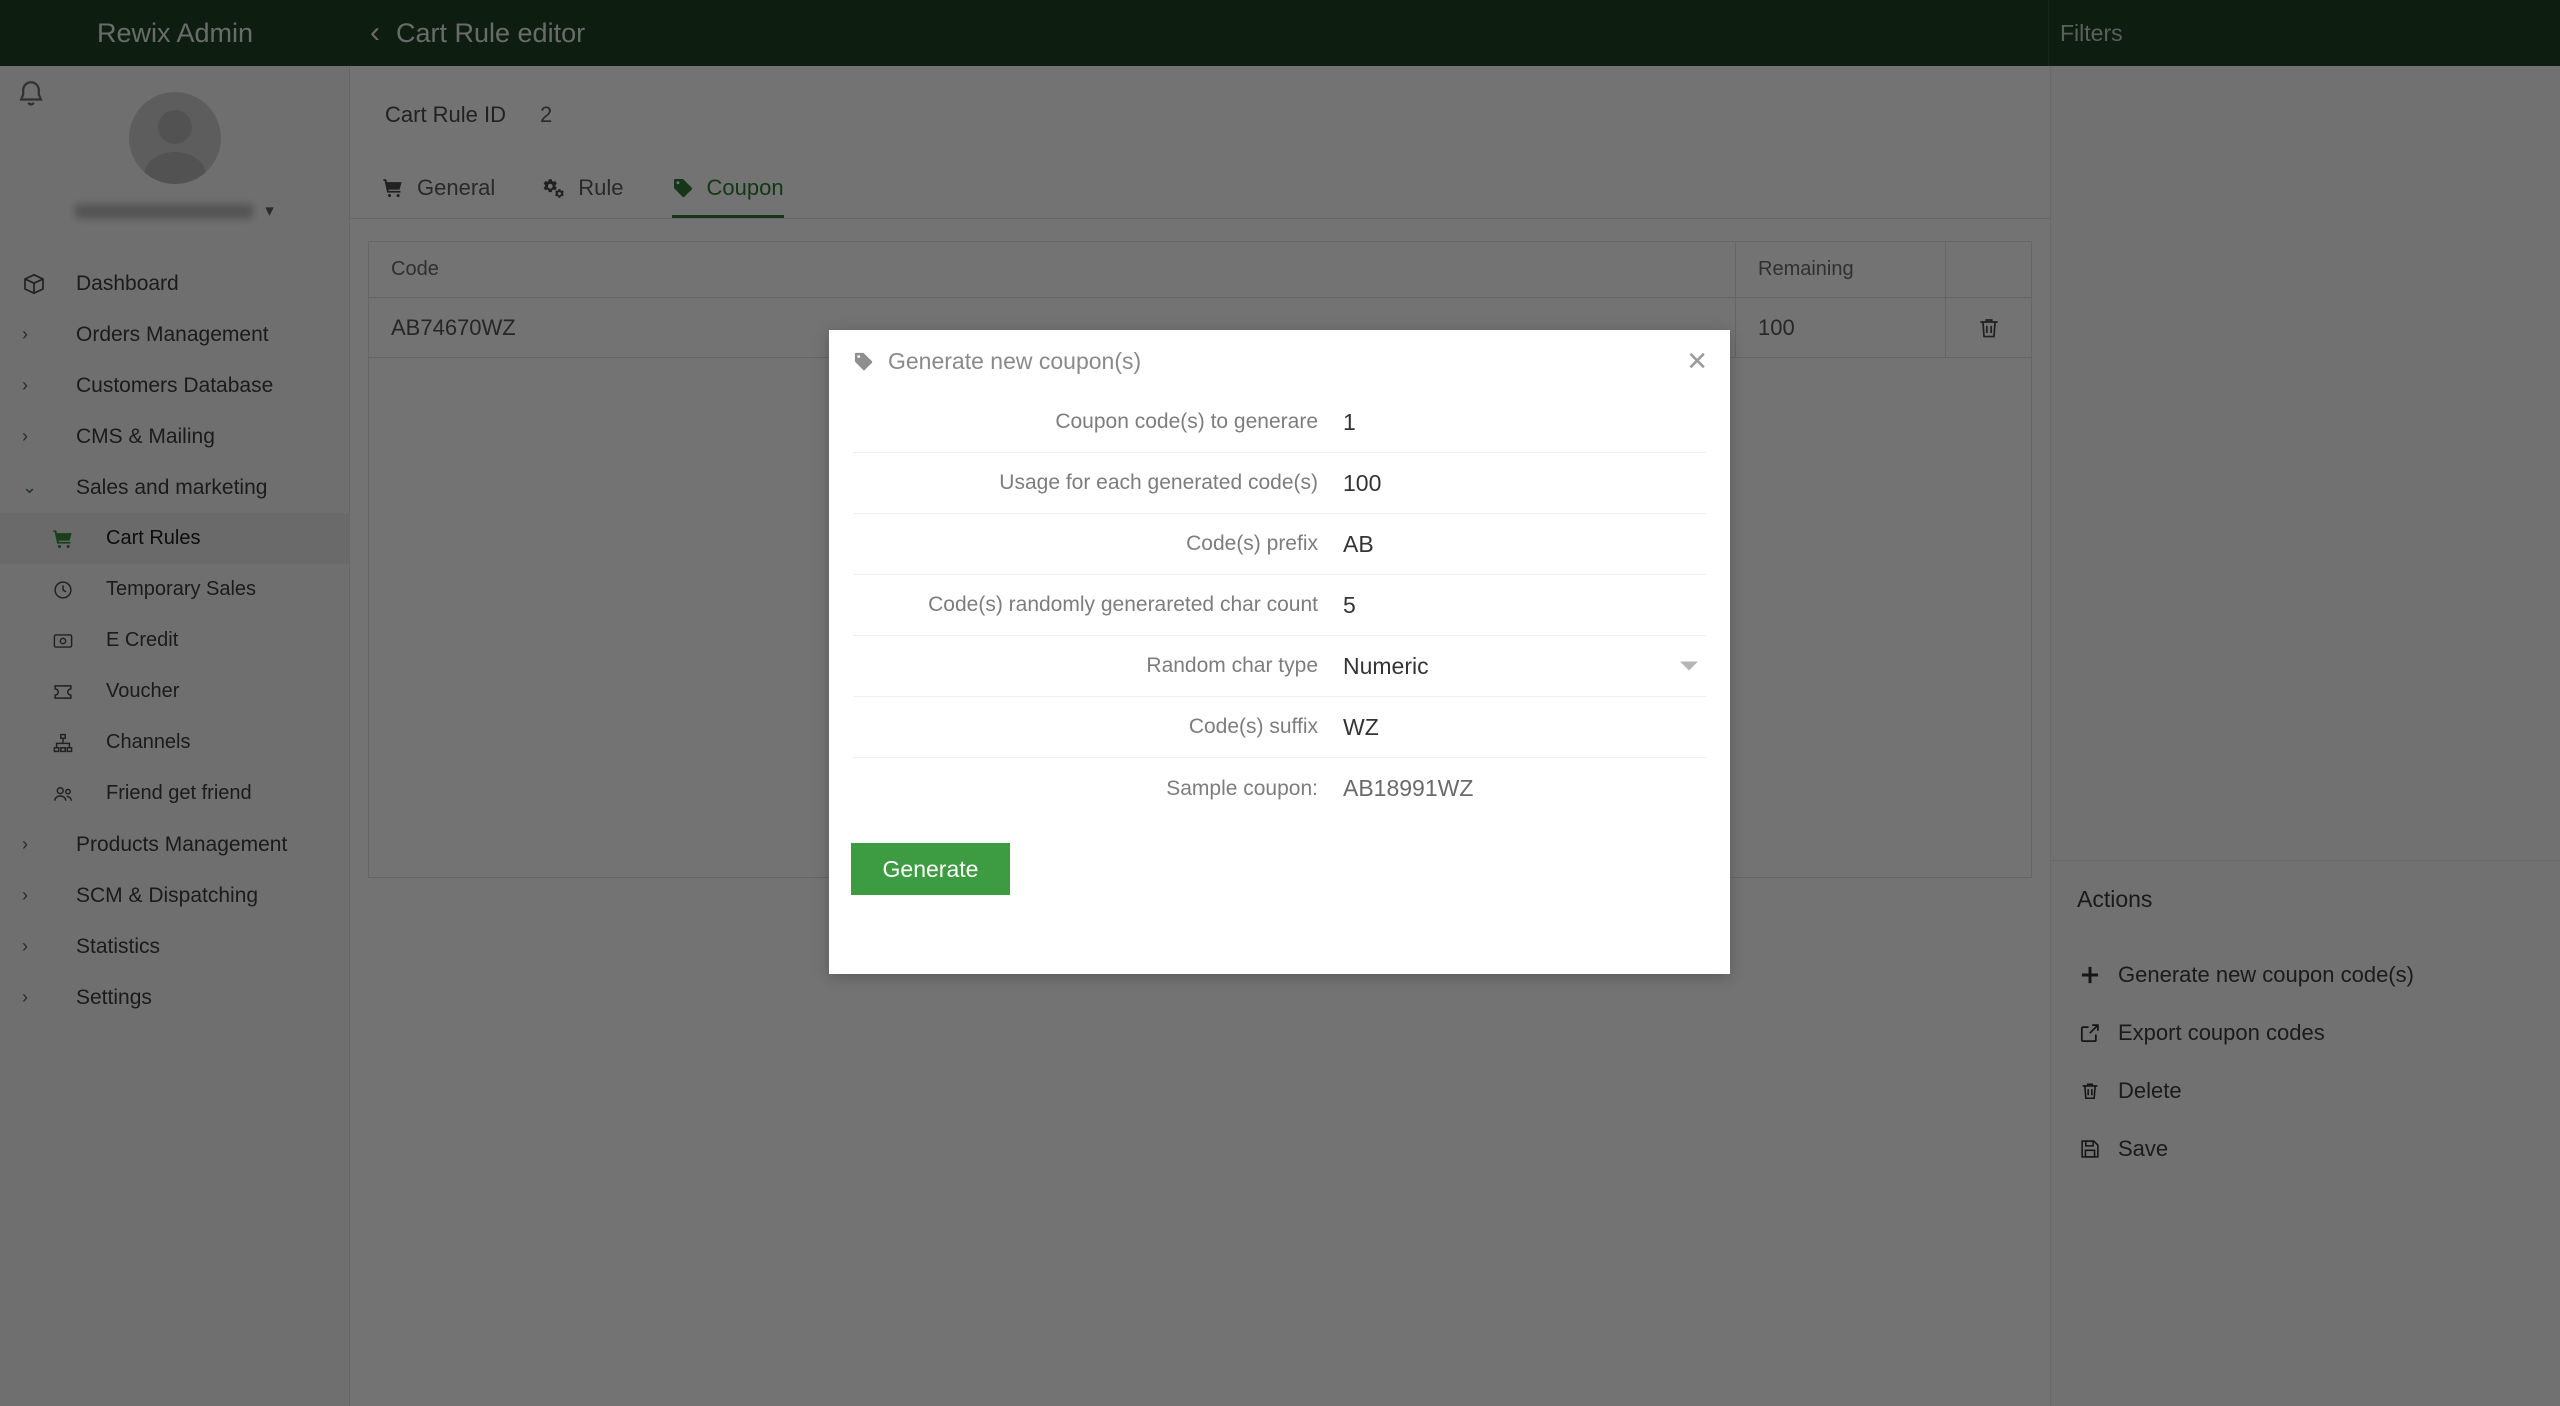 The image size is (2560, 1406). I want to click on field-row-random-char-type: Random char type Numeric, so click(1279, 666).